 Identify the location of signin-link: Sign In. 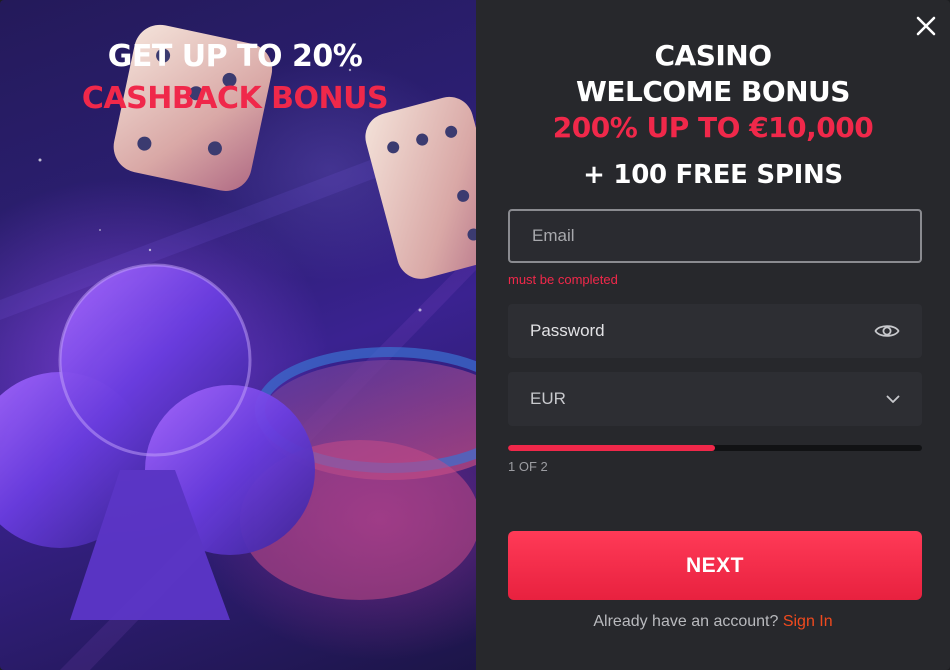
(808, 621).